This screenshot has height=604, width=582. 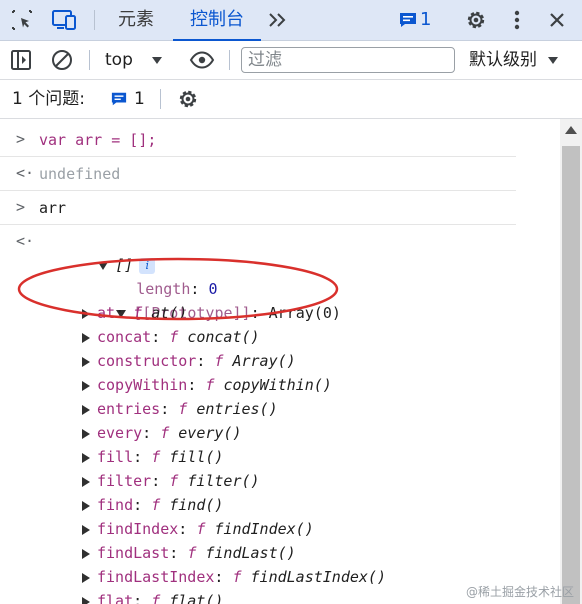 I want to click on method-name: concat, so click(x=124, y=337).